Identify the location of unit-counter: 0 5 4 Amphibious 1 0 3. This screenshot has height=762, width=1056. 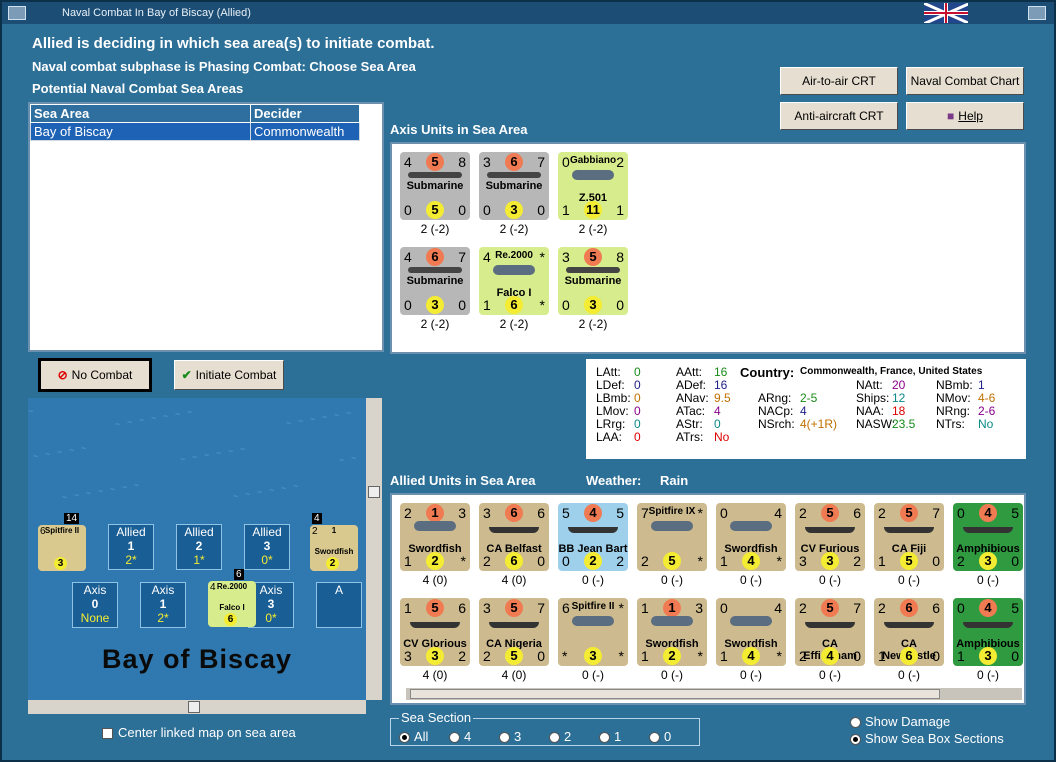
(988, 632).